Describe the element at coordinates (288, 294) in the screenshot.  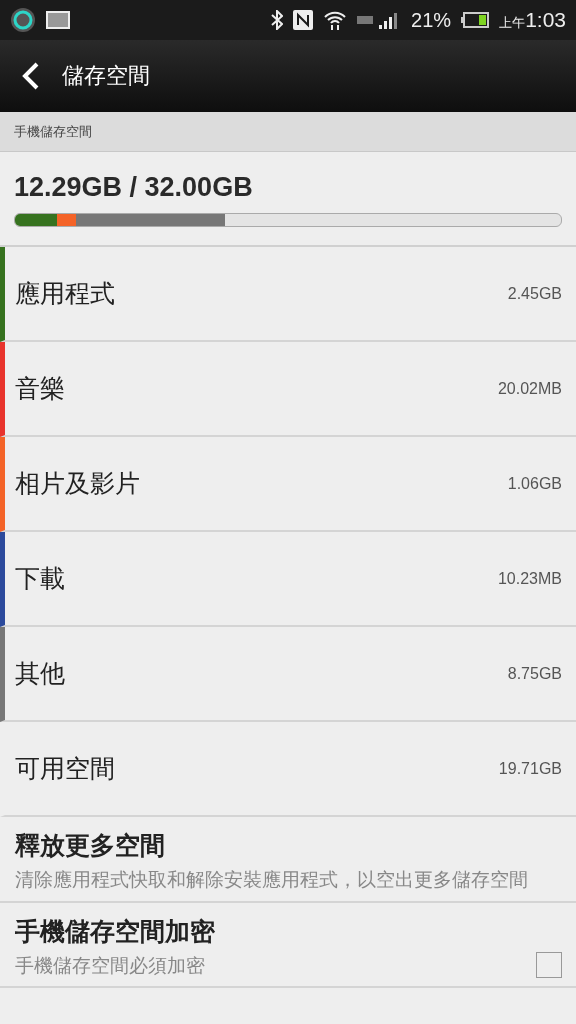
I see `category-row: 應用程式 2.45GB` at that location.